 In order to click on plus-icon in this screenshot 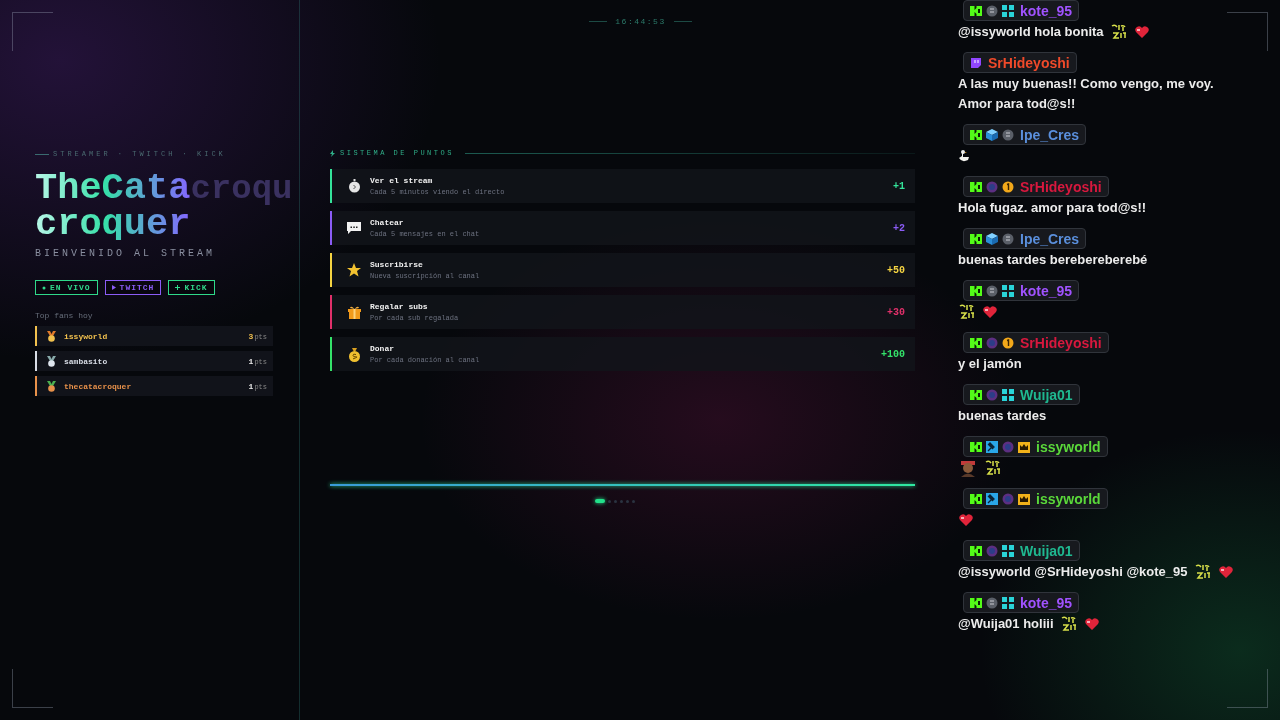, I will do `click(178, 287)`.